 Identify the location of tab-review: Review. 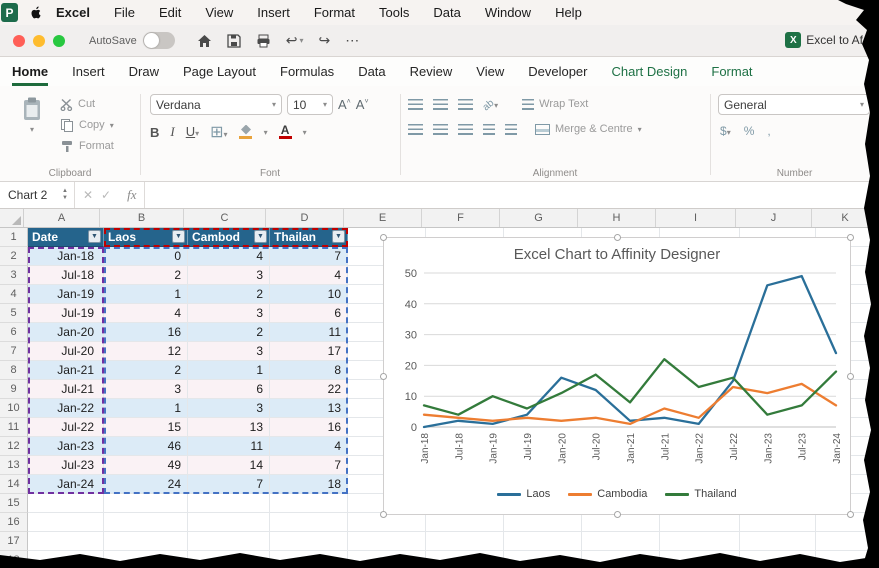
(431, 71).